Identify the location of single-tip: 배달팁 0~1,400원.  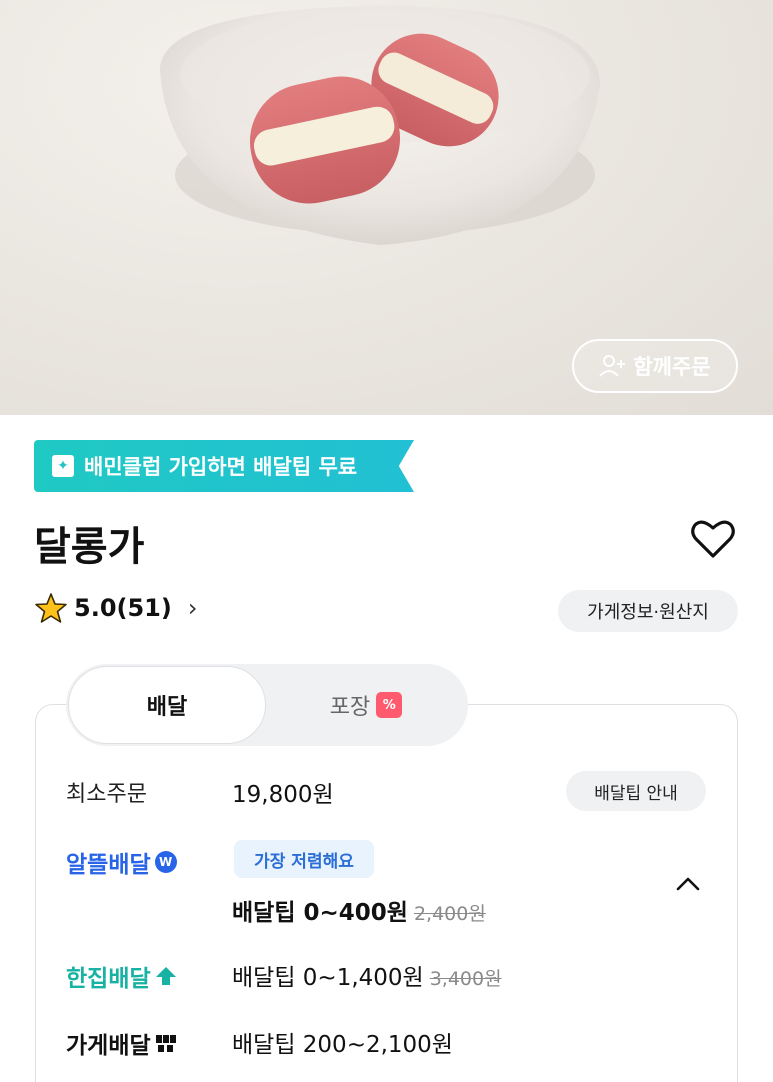
(328, 978).